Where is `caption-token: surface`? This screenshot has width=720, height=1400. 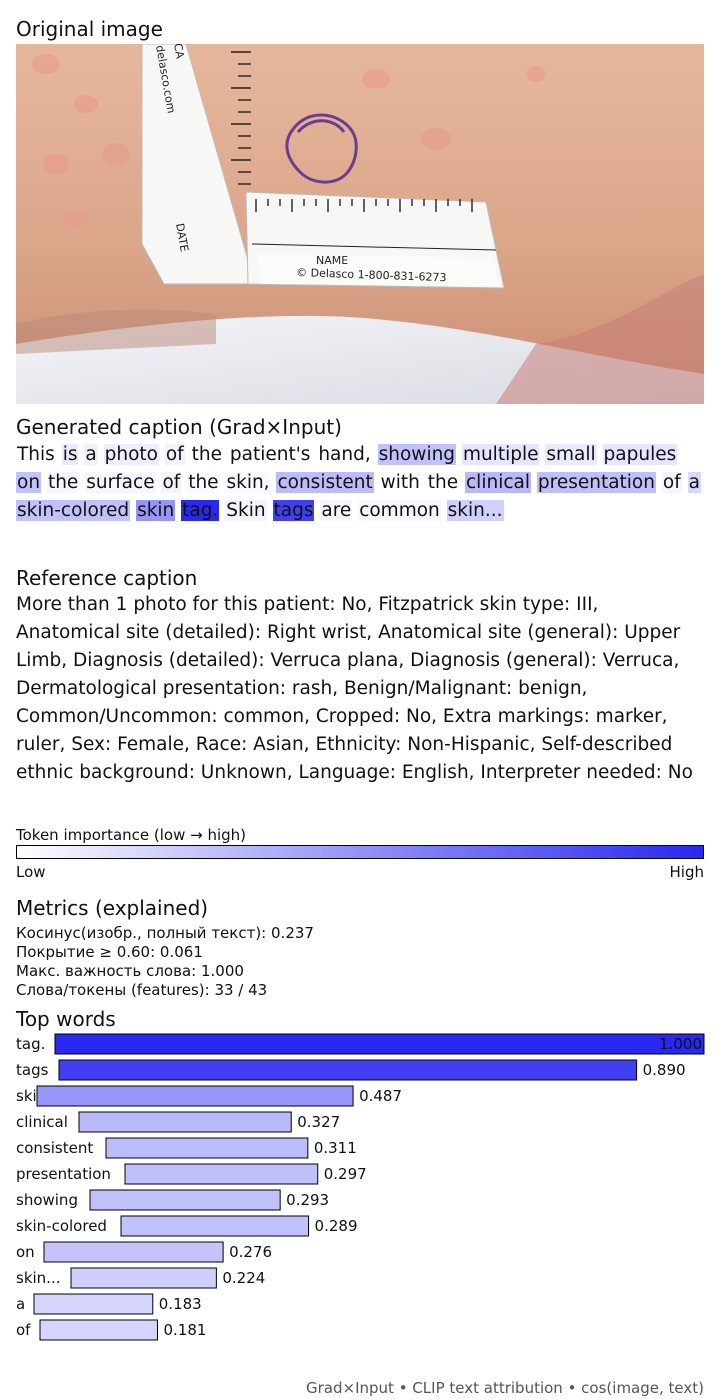 caption-token: surface is located at coordinates (120, 482).